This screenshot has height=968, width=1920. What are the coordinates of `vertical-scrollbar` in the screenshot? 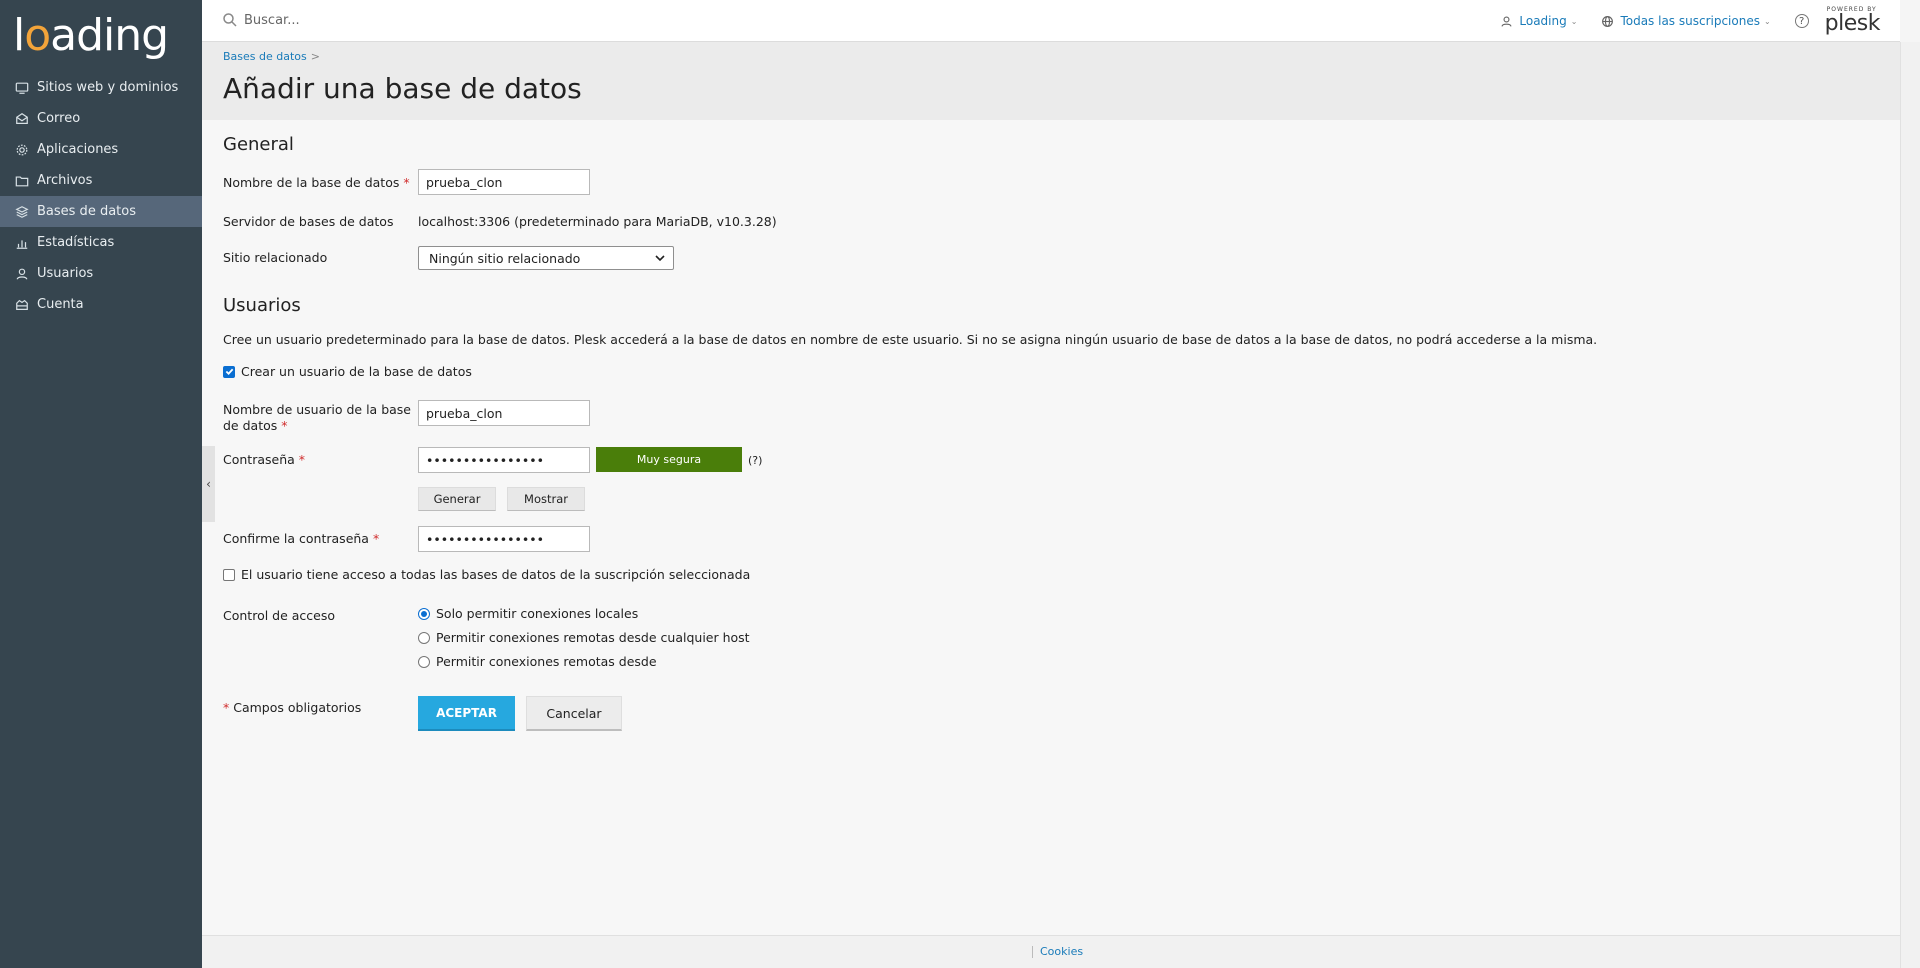 It's located at (1910, 505).